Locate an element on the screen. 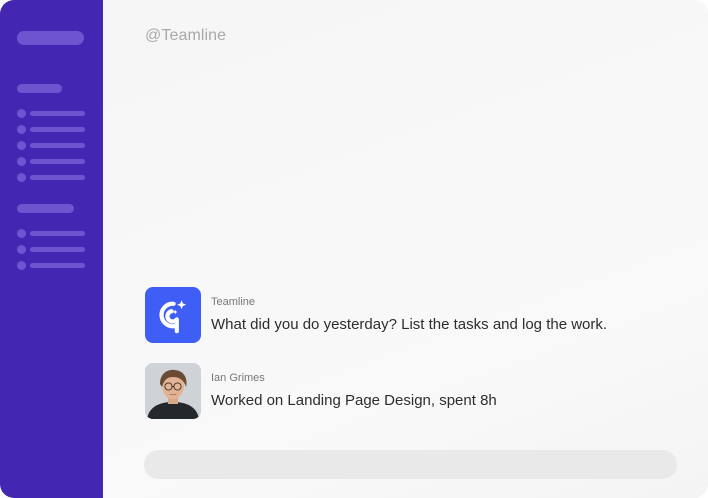 This screenshot has height=498, width=708. channel-handle: @Teamline is located at coordinates (186, 35).